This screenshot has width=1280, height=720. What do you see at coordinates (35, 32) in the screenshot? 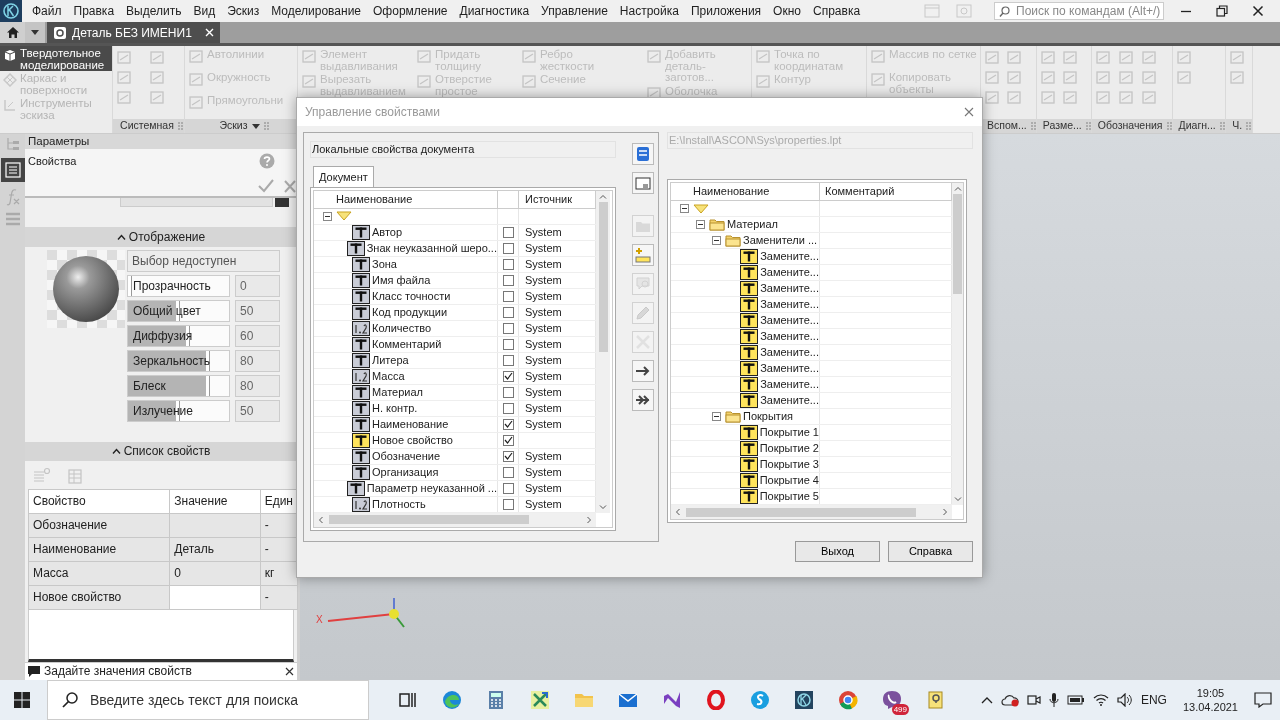
I see `dropdown-button` at bounding box center [35, 32].